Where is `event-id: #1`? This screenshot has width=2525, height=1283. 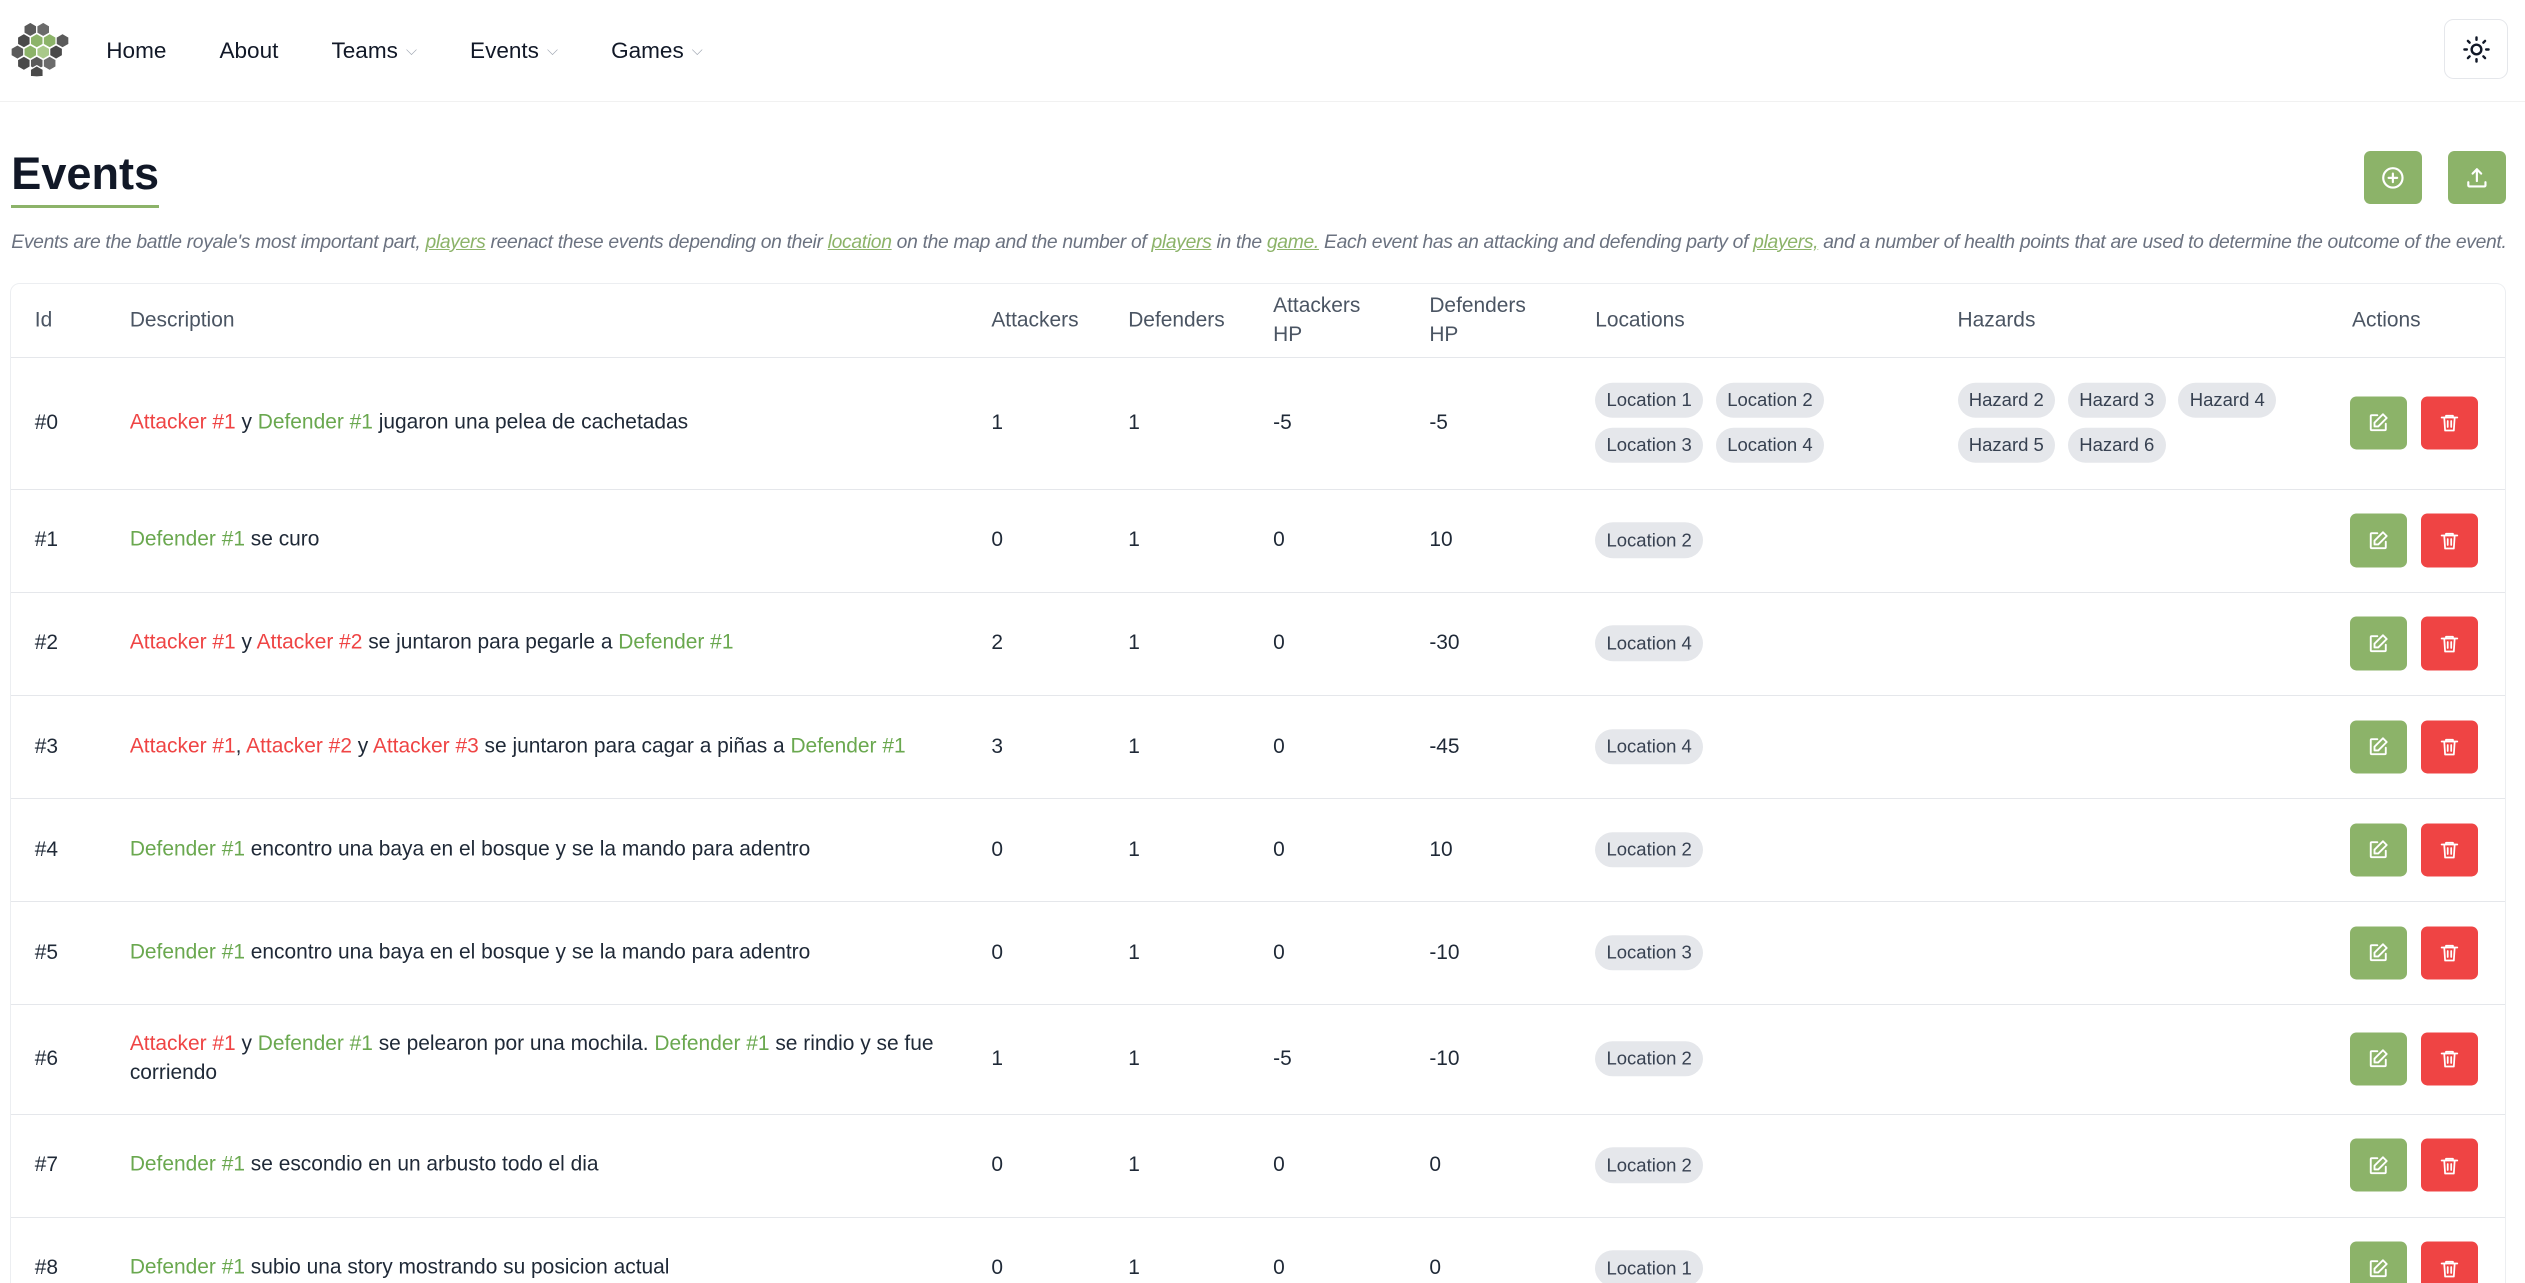 event-id: #1 is located at coordinates (46, 540).